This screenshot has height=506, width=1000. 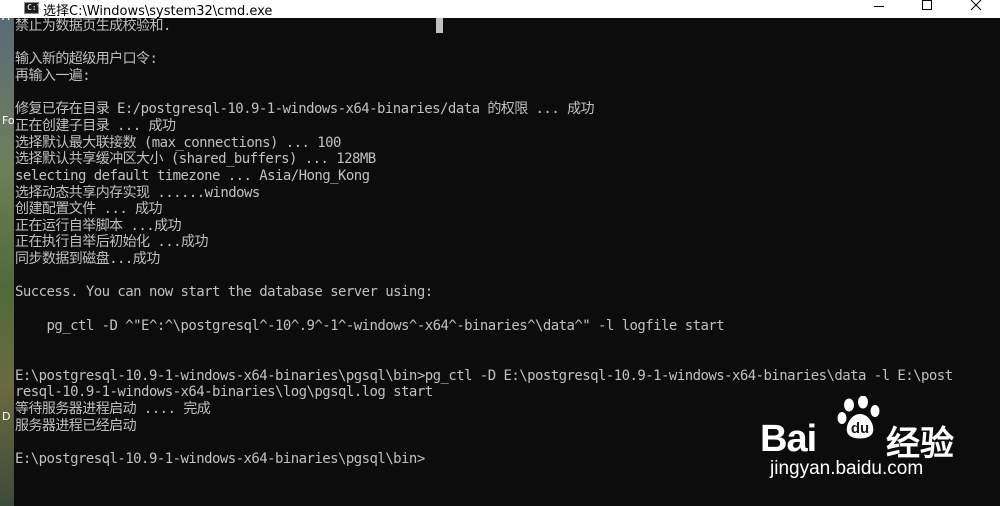 I want to click on cmd-icon: C:\, so click(x=33, y=8).